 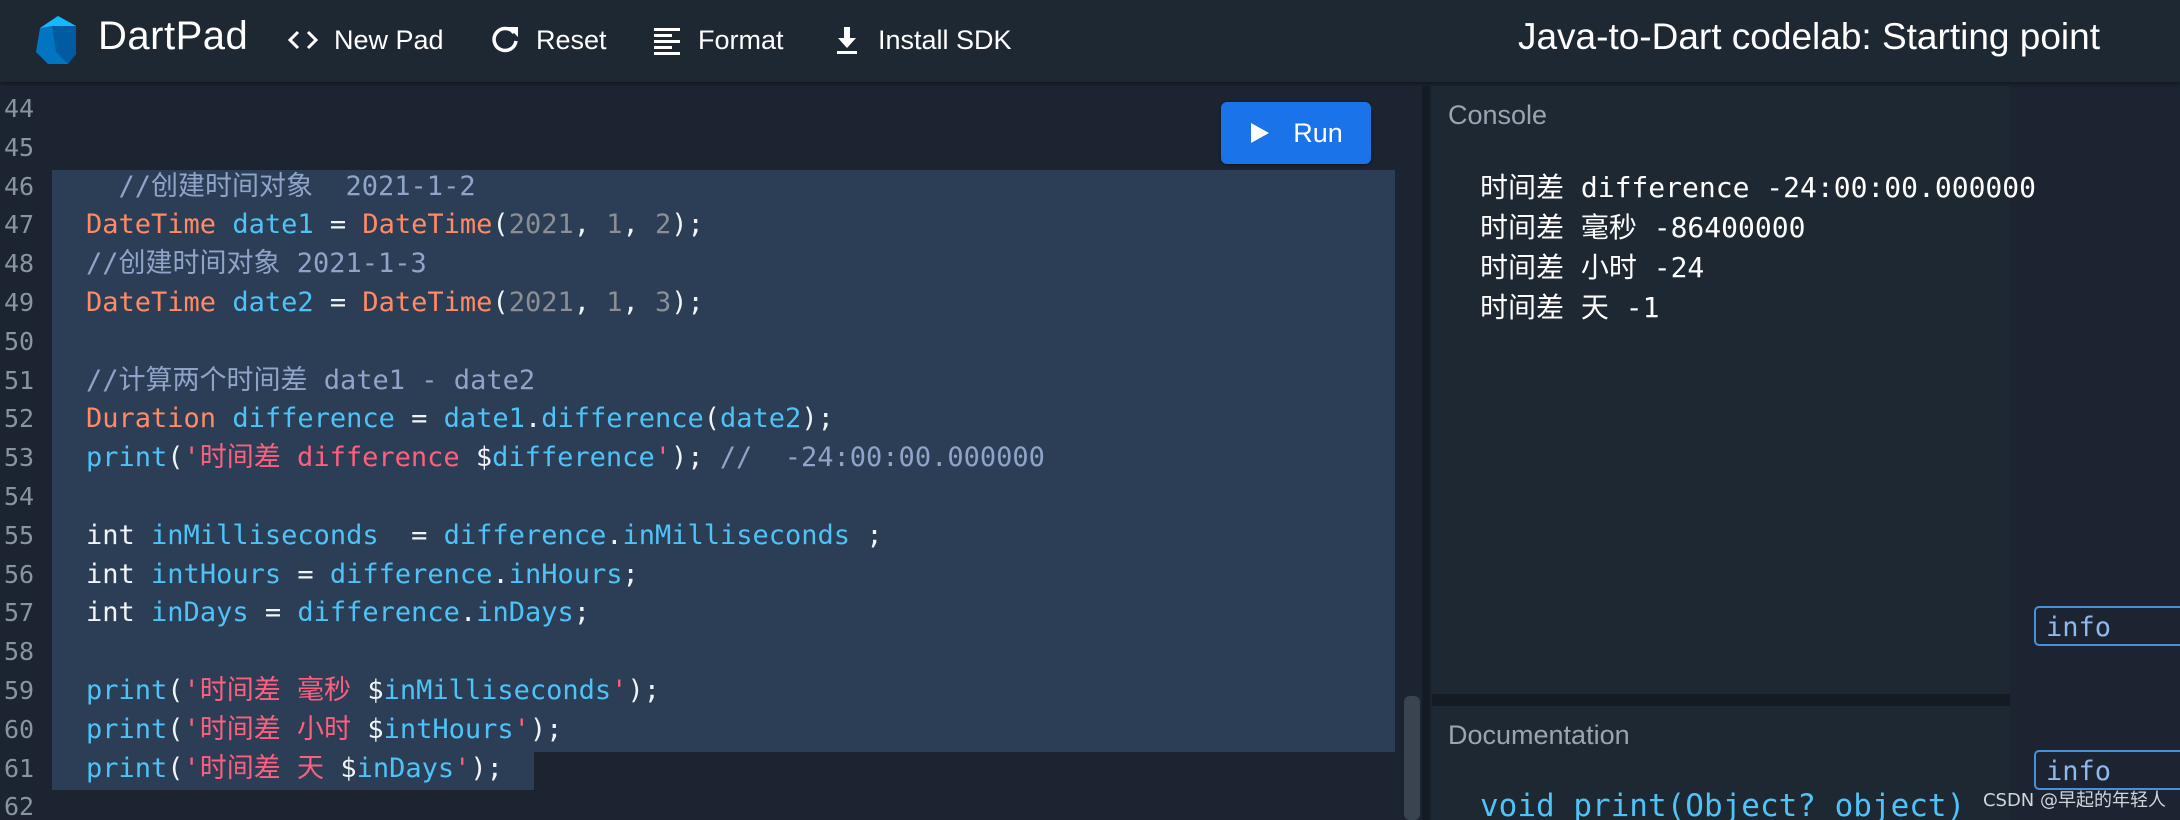 I want to click on console-title: Console, so click(x=1498, y=115).